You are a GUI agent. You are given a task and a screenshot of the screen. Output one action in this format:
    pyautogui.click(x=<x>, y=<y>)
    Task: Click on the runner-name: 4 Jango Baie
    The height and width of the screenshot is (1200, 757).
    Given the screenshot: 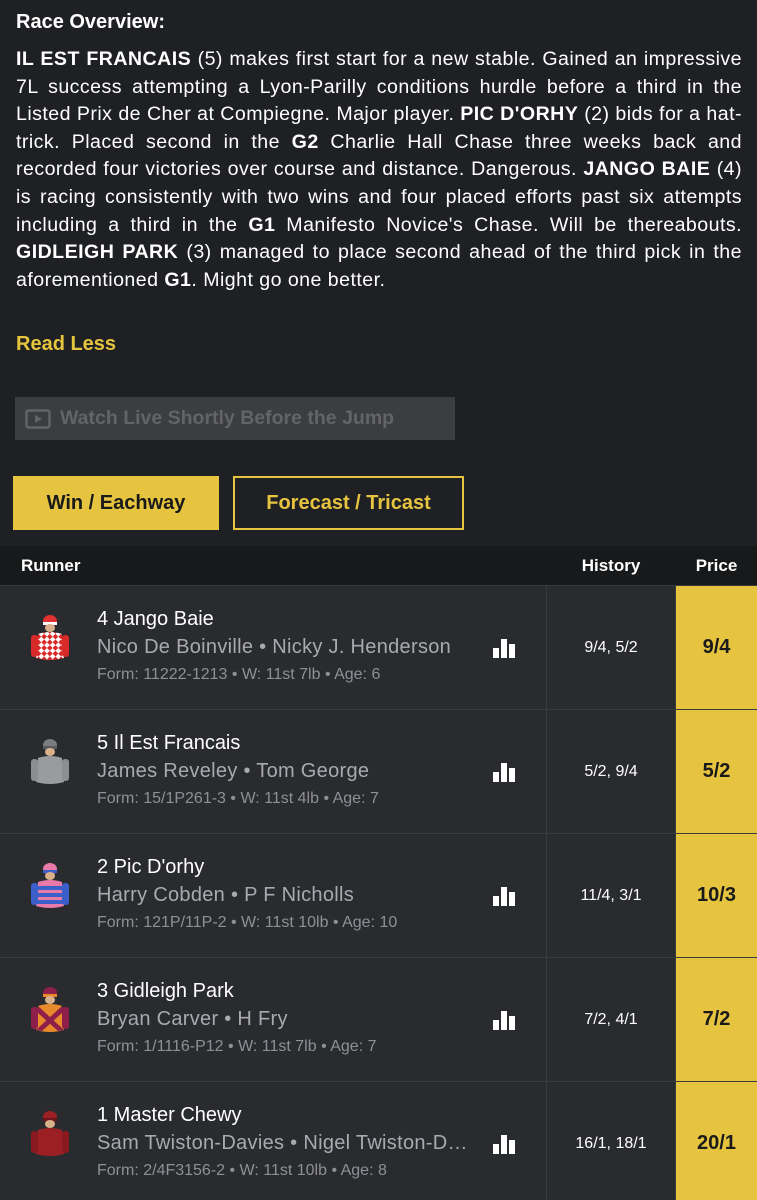 What is the action you would take?
    pyautogui.click(x=155, y=619)
    